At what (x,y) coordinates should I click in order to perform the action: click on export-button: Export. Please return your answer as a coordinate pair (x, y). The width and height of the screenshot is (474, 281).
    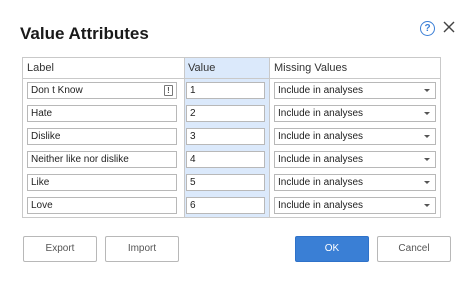
    Looking at the image, I should click on (60, 249).